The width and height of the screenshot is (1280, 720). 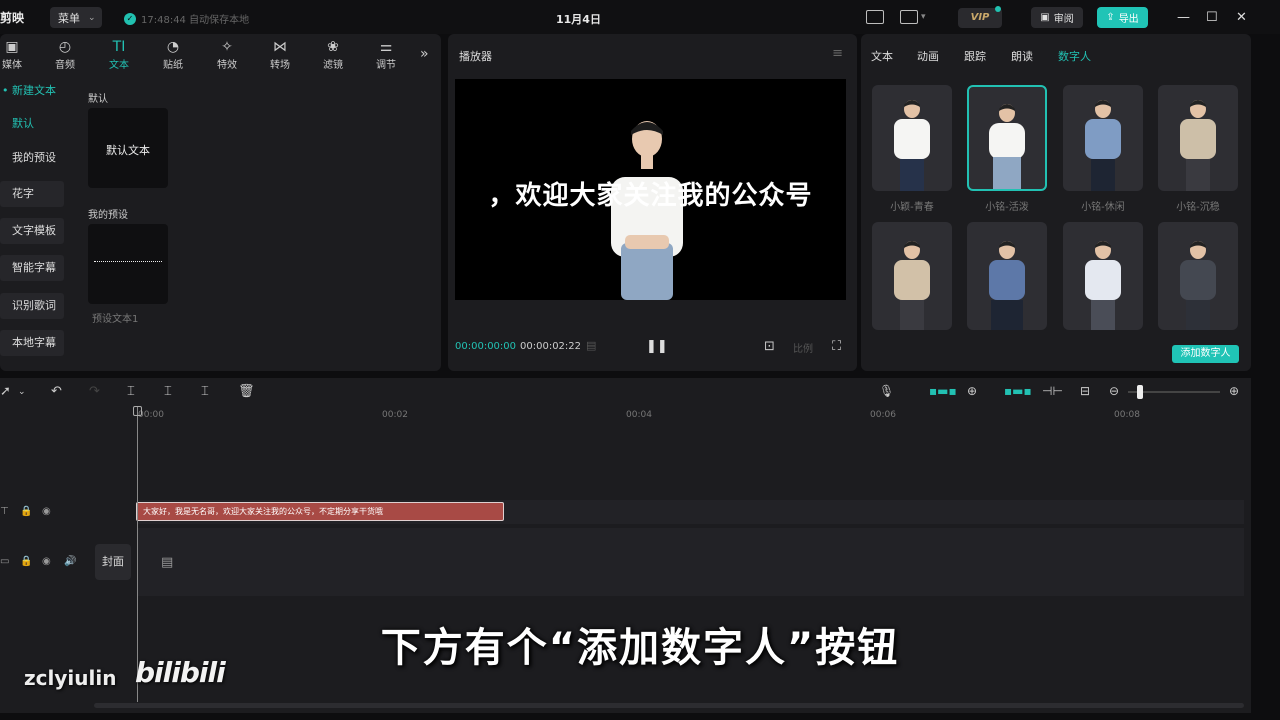 I want to click on tool-adjust: ⚌ 调节, so click(x=386, y=54).